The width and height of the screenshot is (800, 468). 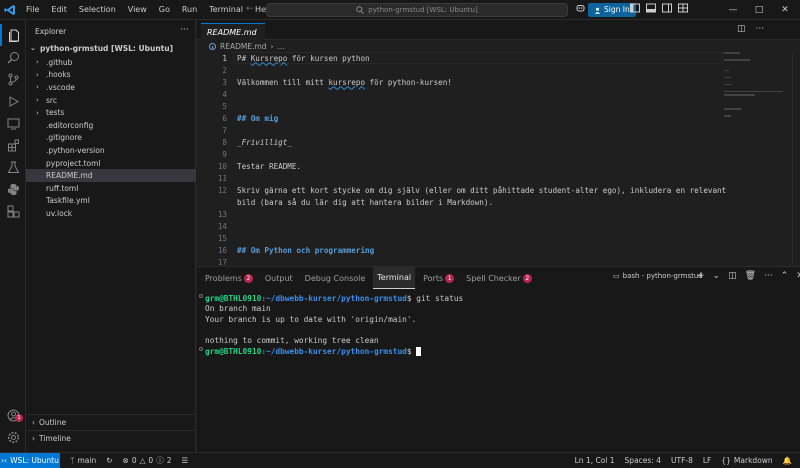 I want to click on manage-gear-icon, so click(x=13, y=437).